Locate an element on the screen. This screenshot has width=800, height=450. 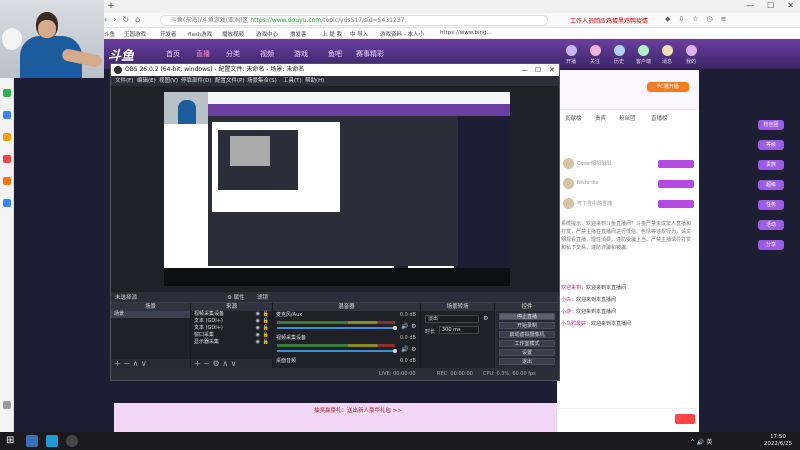
message-icon is located at coordinates (667, 50).